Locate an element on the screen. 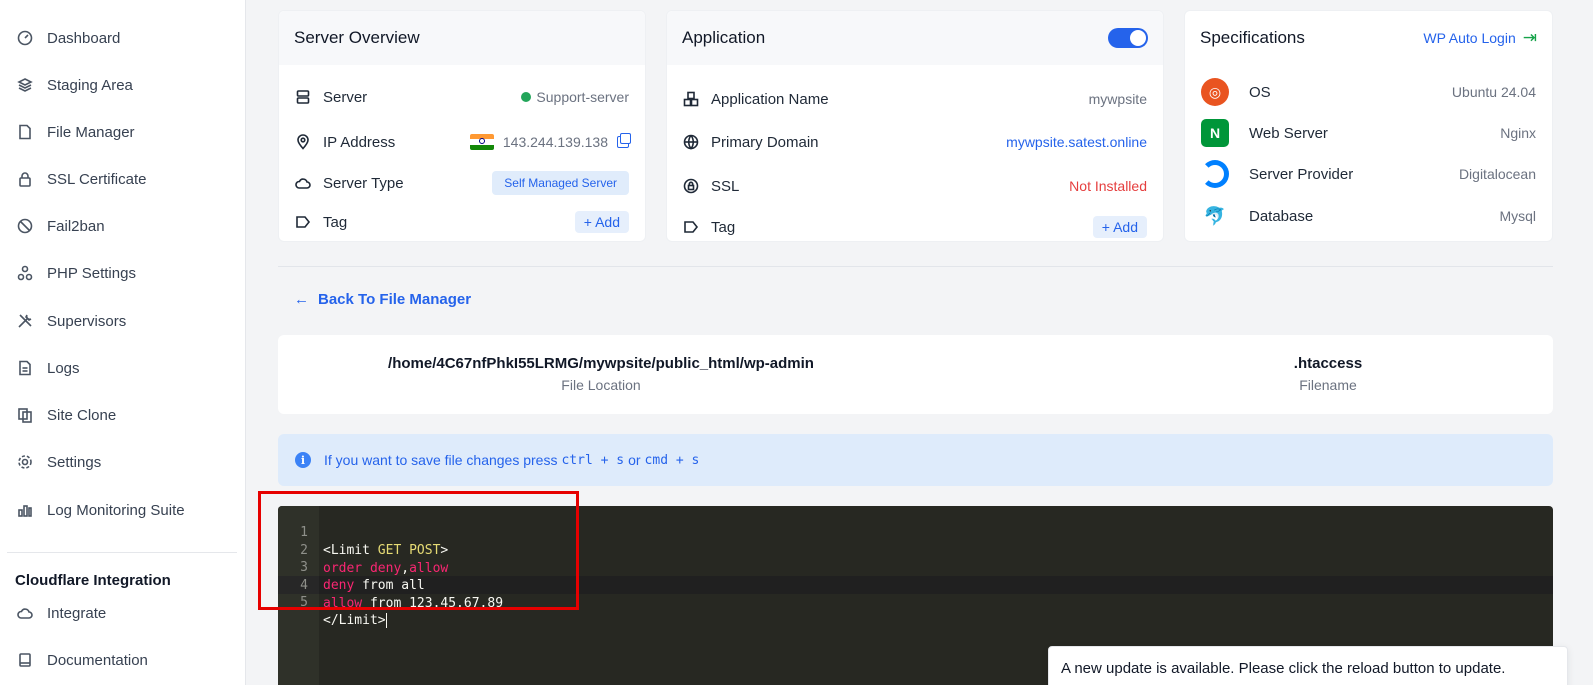 This screenshot has width=1593, height=685. sidebar-item-label: Logs is located at coordinates (63, 368).